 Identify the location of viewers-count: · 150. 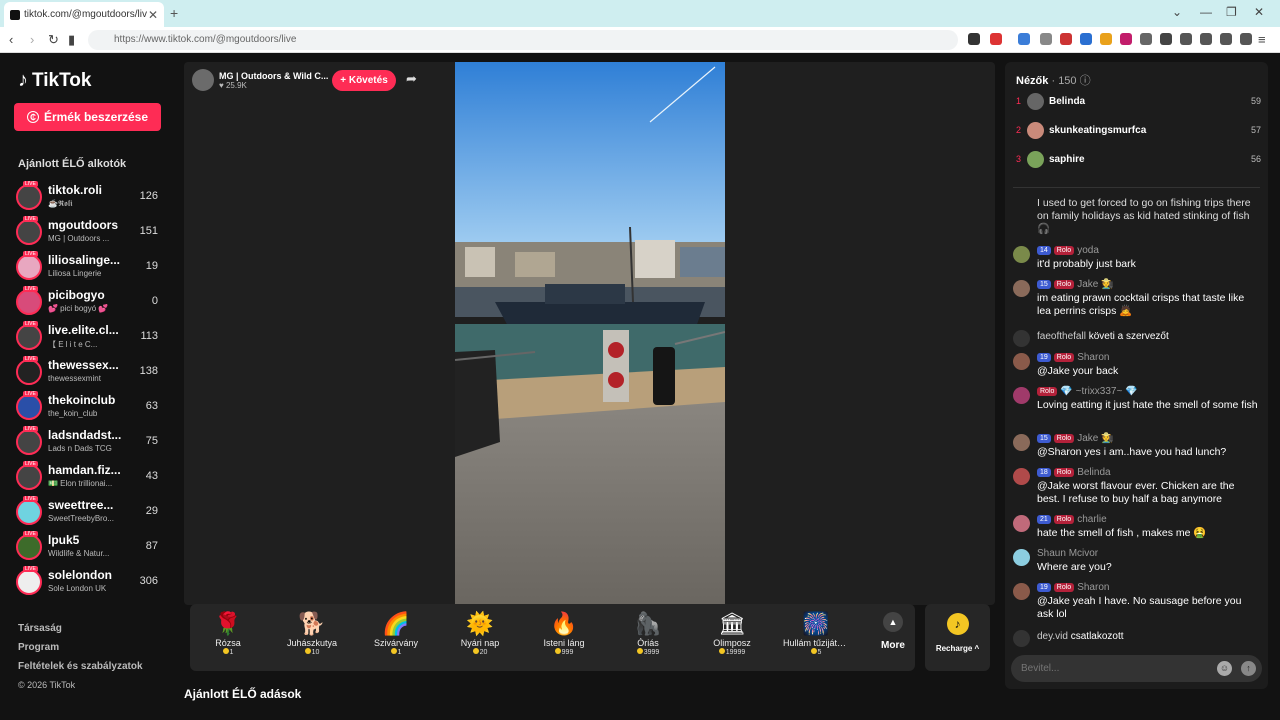
(1064, 81).